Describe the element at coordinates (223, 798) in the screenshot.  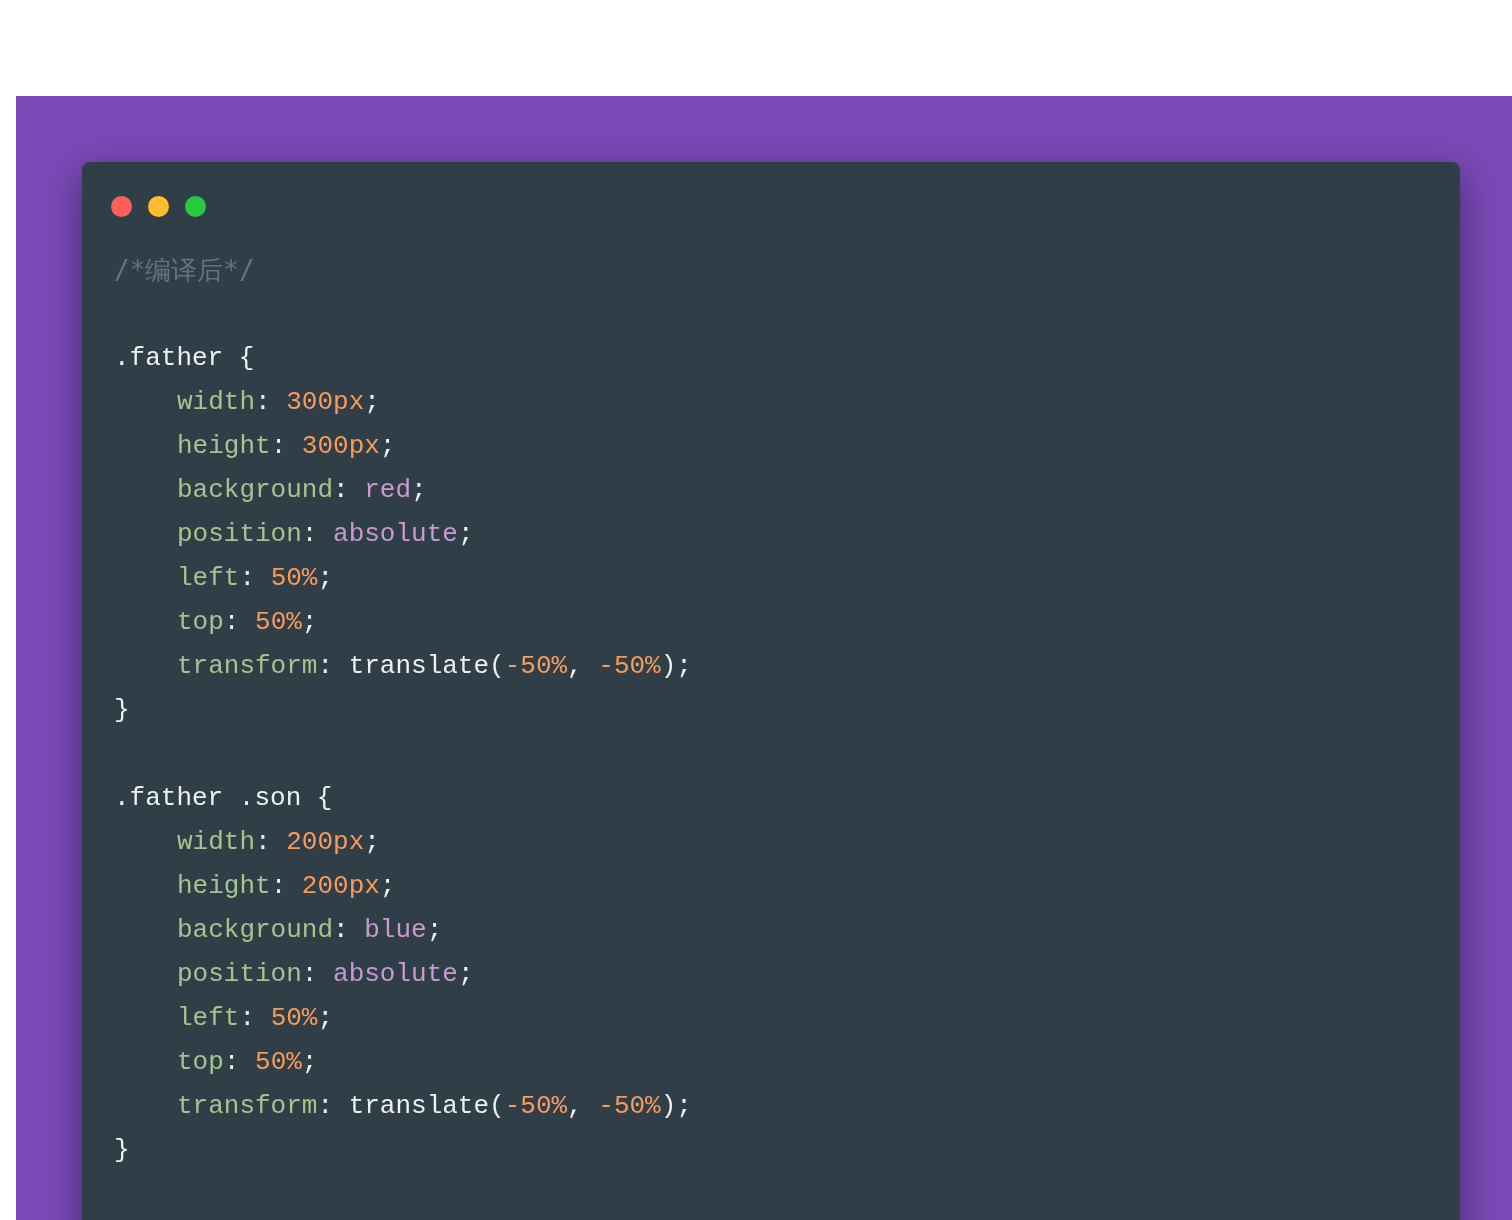
I see `code-line: .father .son {` at that location.